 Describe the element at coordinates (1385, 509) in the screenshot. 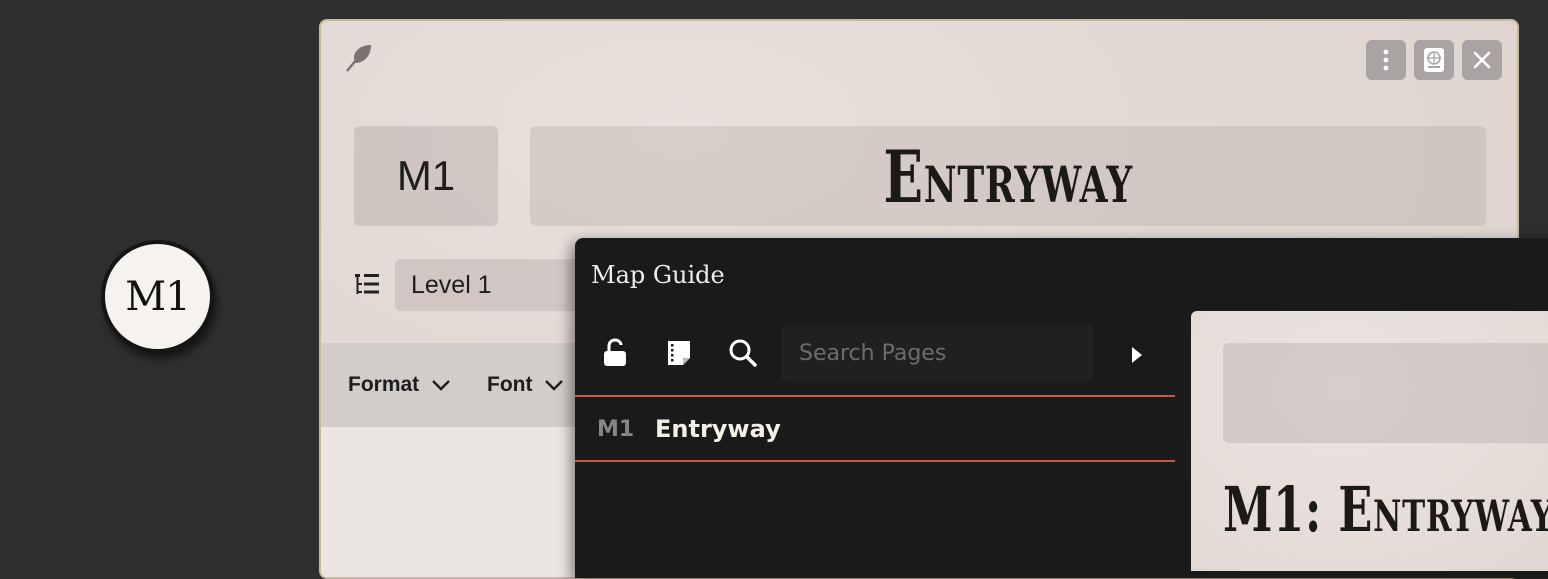

I see `preview-title: M1: Entryway` at that location.